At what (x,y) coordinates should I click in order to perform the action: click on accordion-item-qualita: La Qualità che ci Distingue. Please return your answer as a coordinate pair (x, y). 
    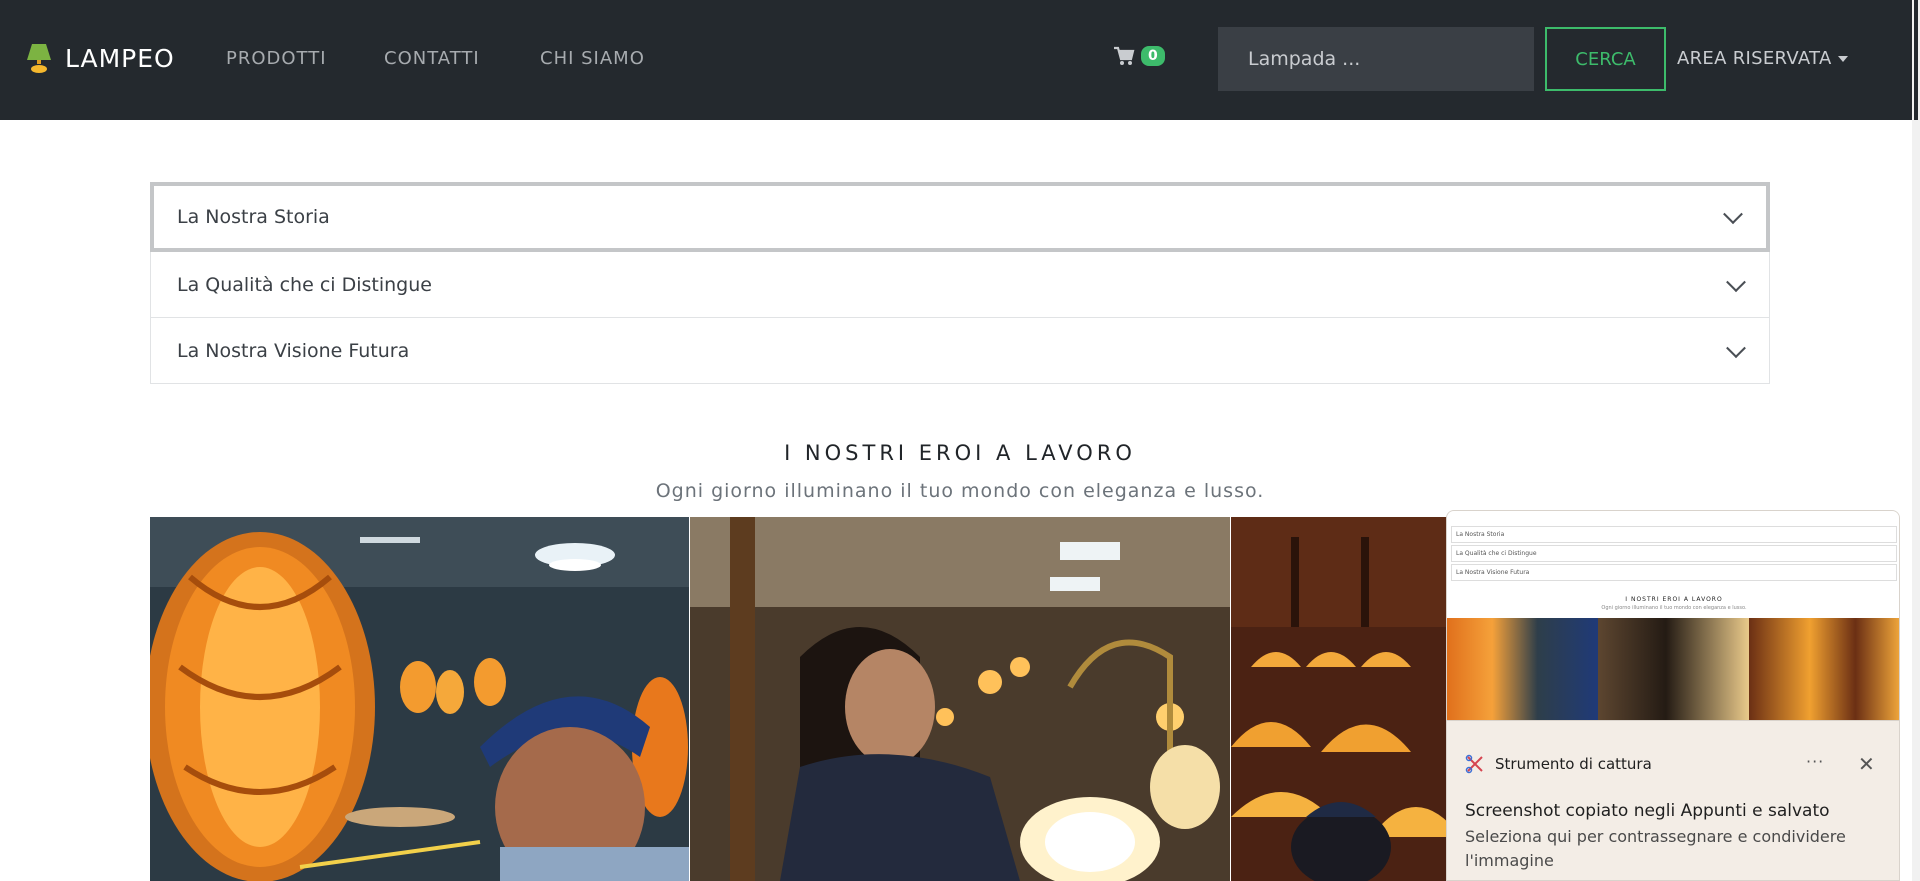
    Looking at the image, I should click on (960, 285).